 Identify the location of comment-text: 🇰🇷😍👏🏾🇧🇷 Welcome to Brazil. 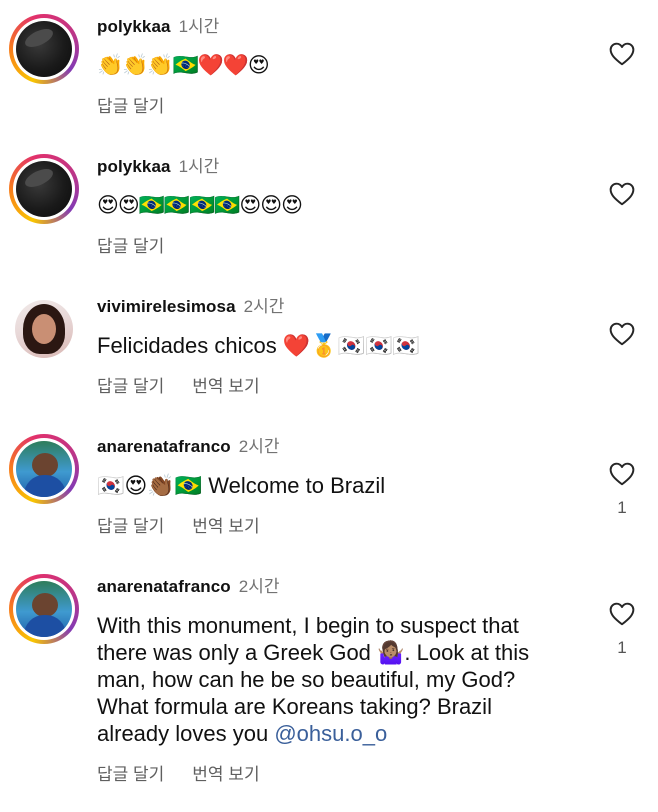
(241, 485).